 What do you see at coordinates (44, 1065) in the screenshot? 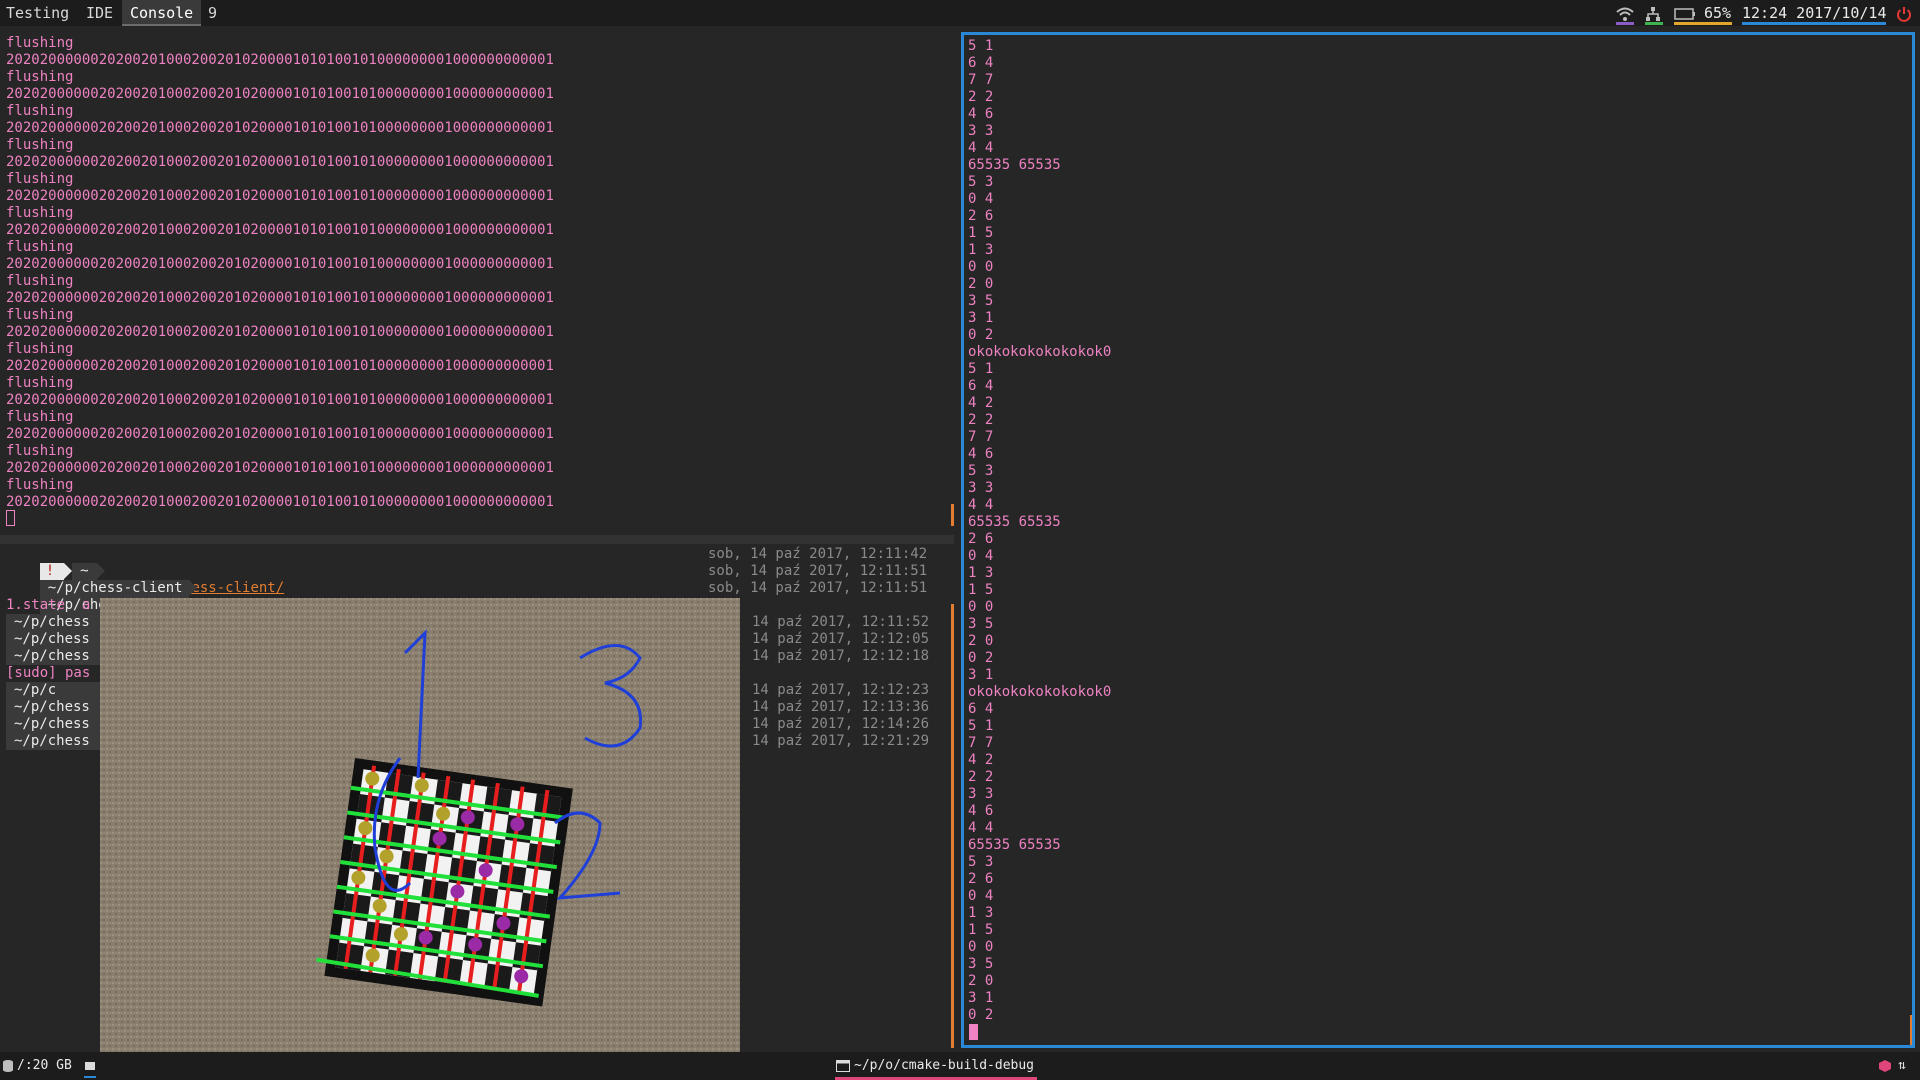
I see `disk-usage: /:20 GB` at bounding box center [44, 1065].